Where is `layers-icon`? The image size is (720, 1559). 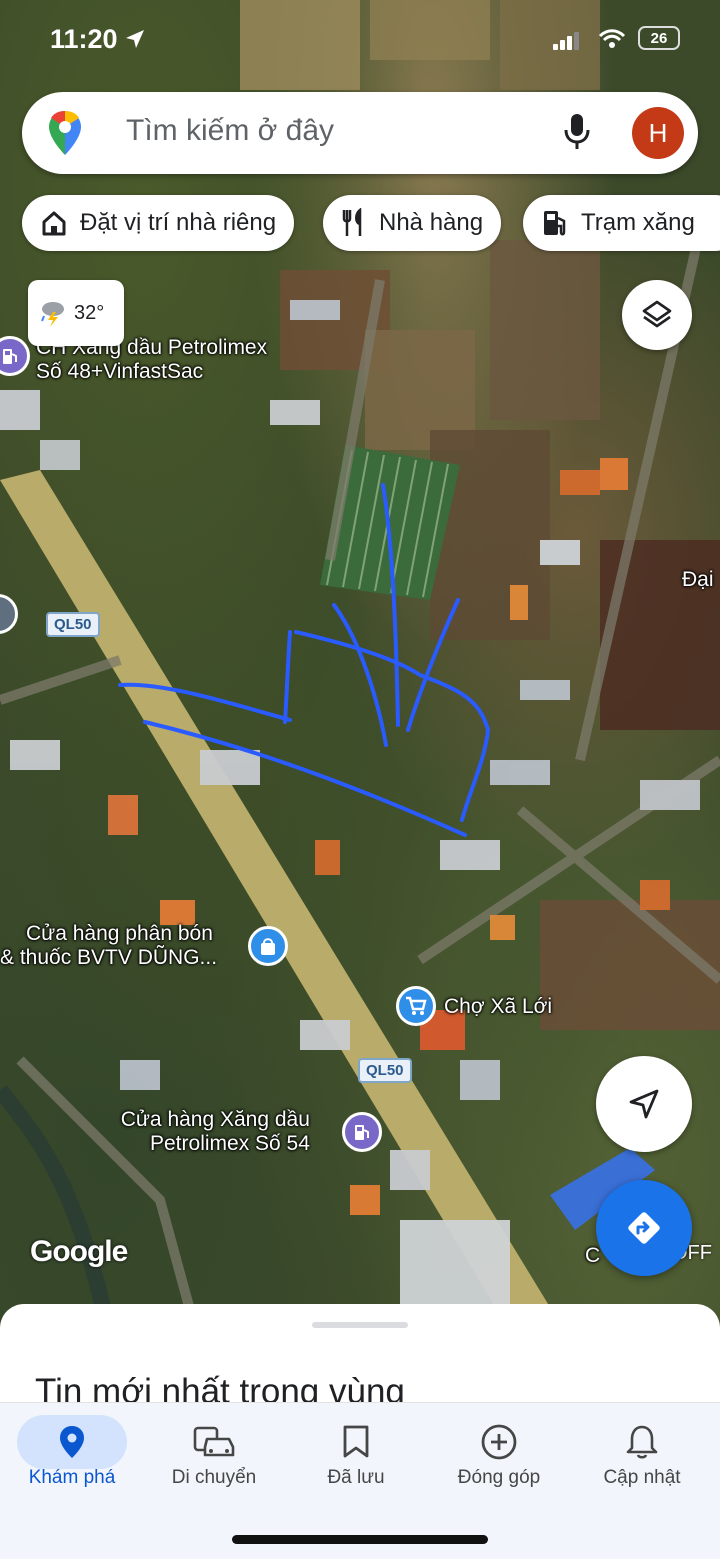 layers-icon is located at coordinates (657, 314).